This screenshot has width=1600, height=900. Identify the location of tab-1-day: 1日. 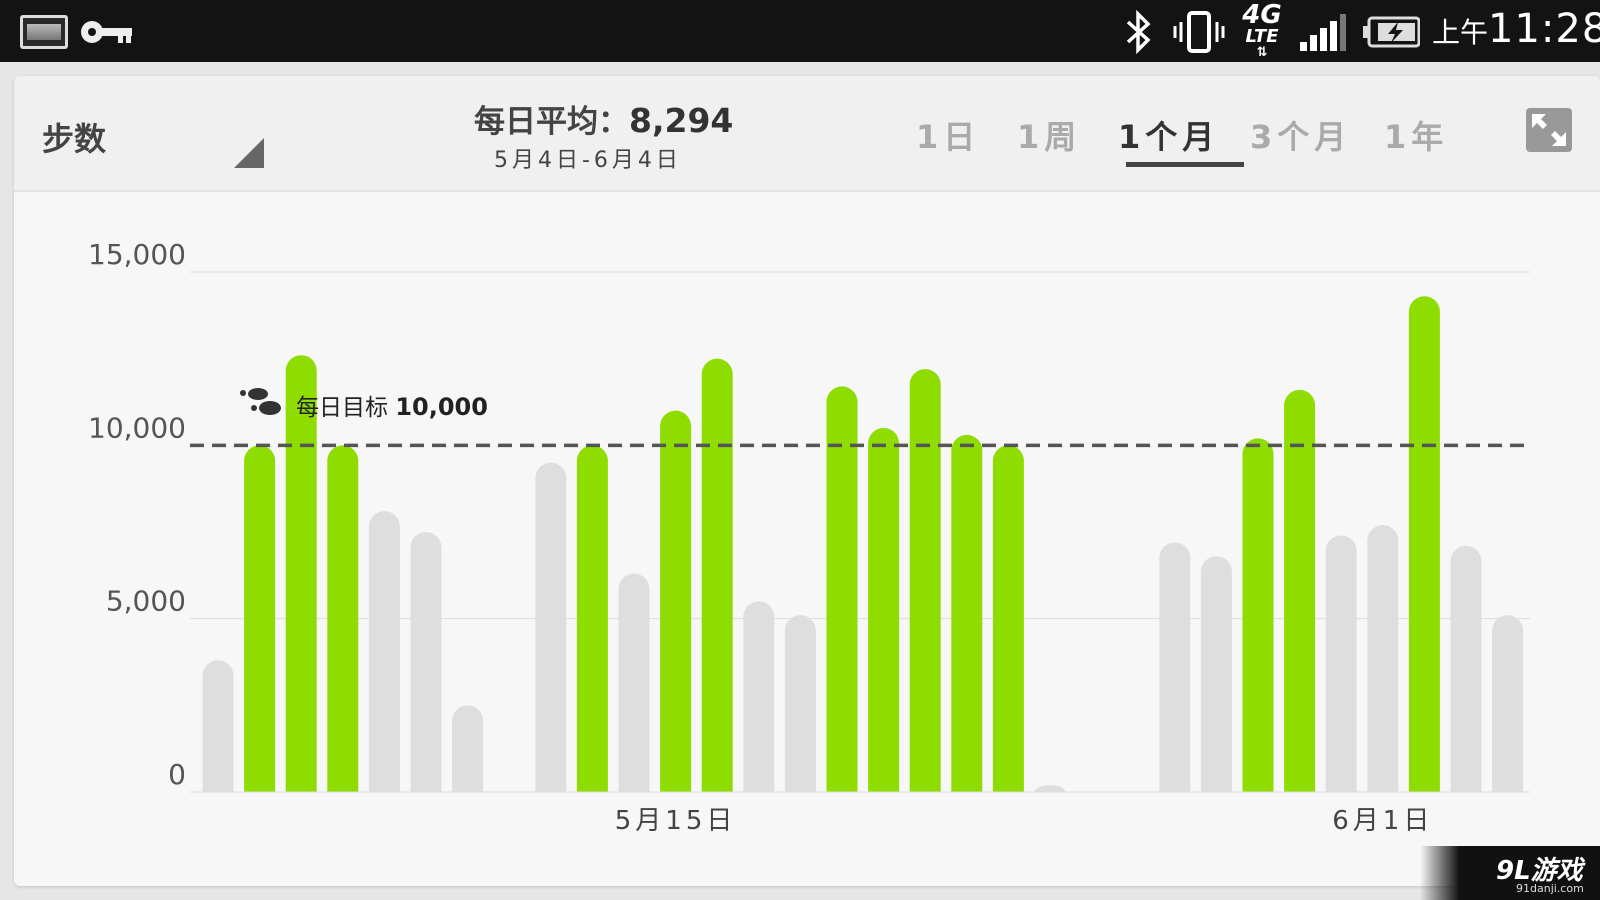
(948, 135).